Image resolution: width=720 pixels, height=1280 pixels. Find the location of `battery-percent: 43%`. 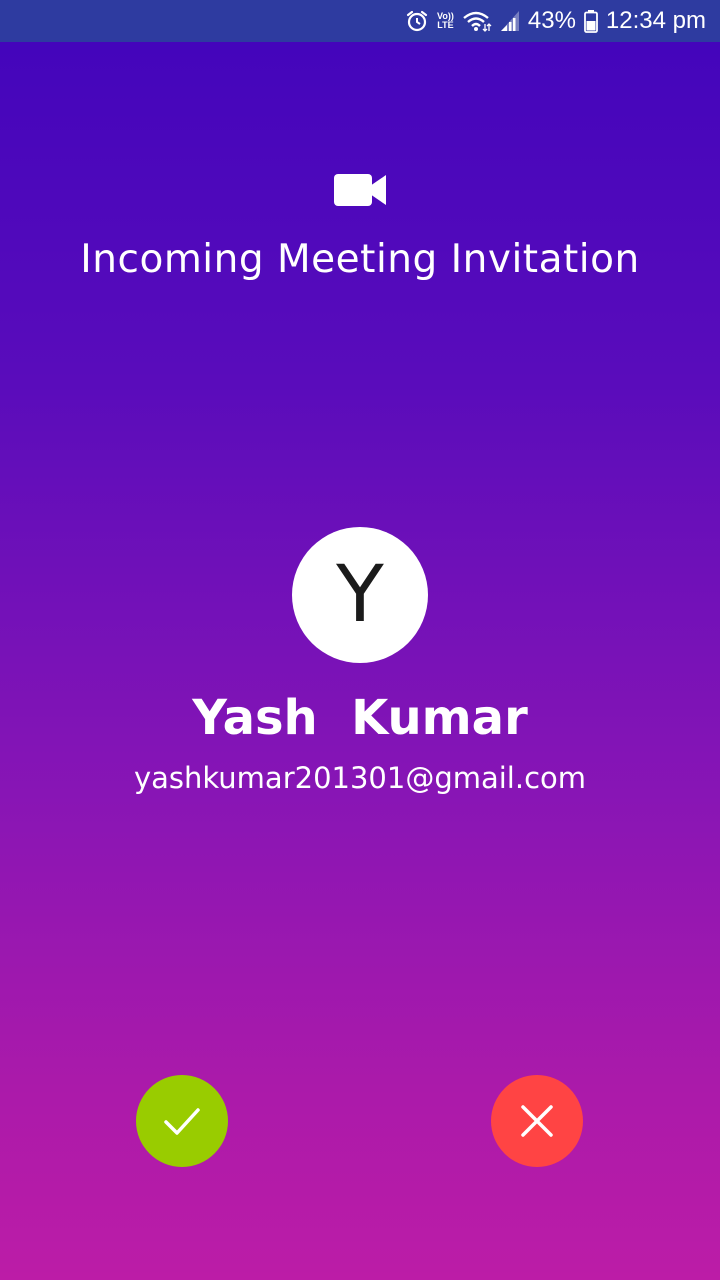

battery-percent: 43% is located at coordinates (551, 20).